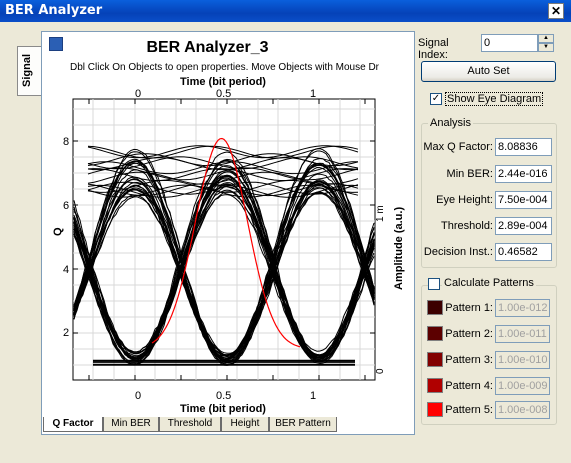 The width and height of the screenshot is (571, 463). I want to click on tab-label: Q Factor, so click(73, 423).